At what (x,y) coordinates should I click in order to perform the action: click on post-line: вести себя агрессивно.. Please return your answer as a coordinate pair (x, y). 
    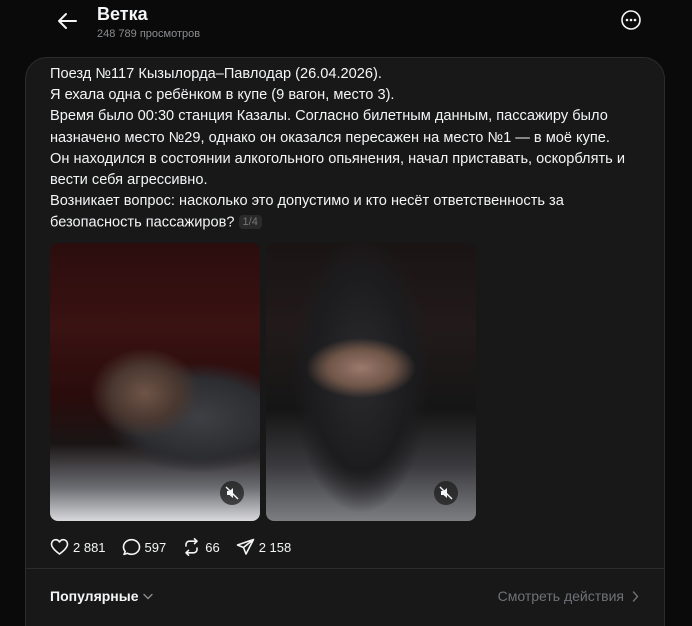
    Looking at the image, I should click on (129, 180).